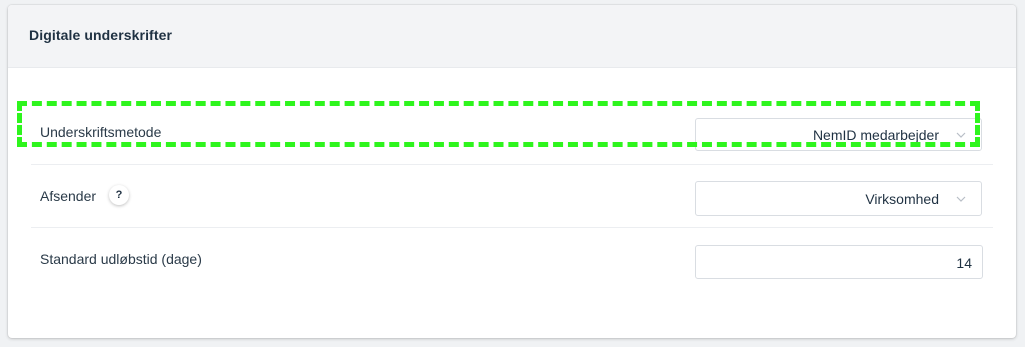 The image size is (1025, 347). What do you see at coordinates (512, 200) in the screenshot?
I see `sender-row: Afsender ? Virksomhed` at bounding box center [512, 200].